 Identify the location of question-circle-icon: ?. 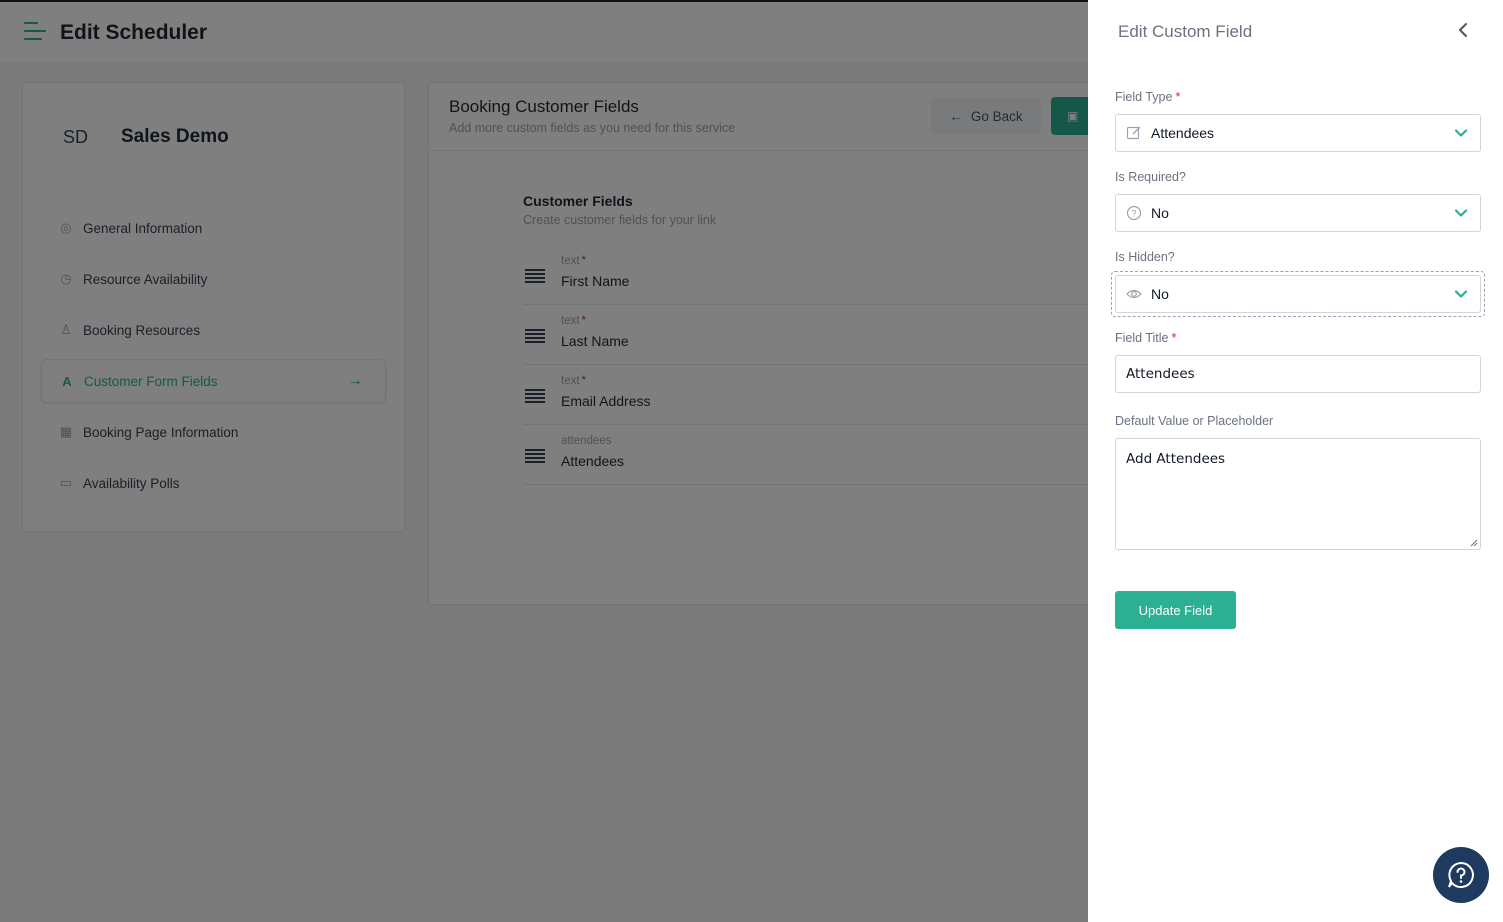
(1134, 213).